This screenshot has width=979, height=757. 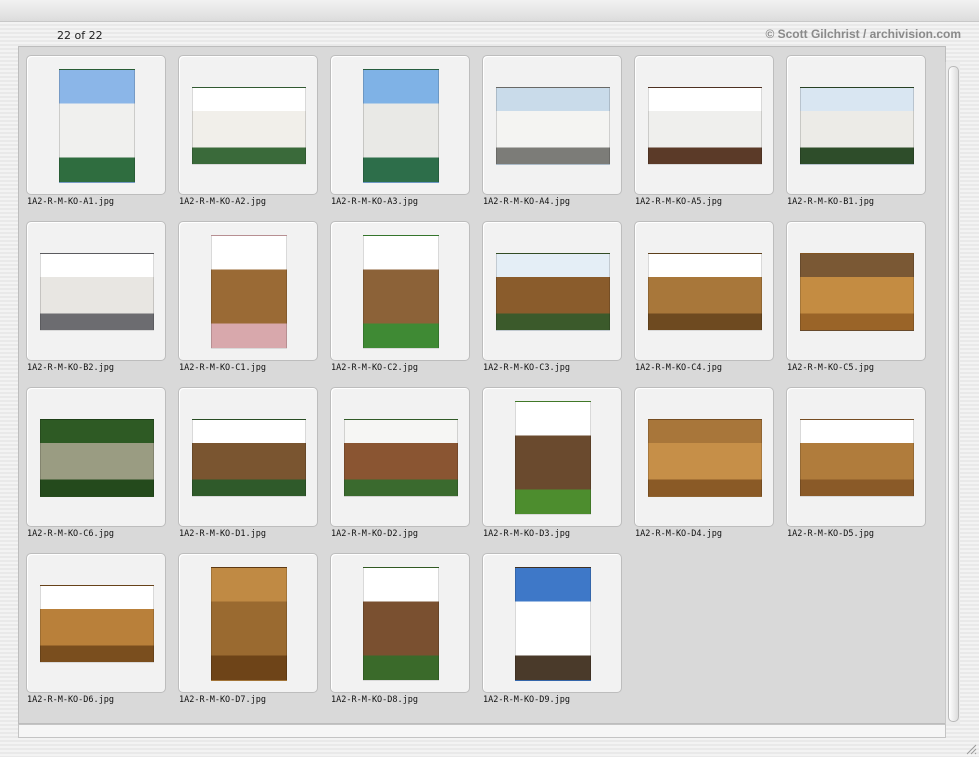 I want to click on thumbnail-item: 1A2-R-M-KO-C1.jpg, so click(x=247, y=293).